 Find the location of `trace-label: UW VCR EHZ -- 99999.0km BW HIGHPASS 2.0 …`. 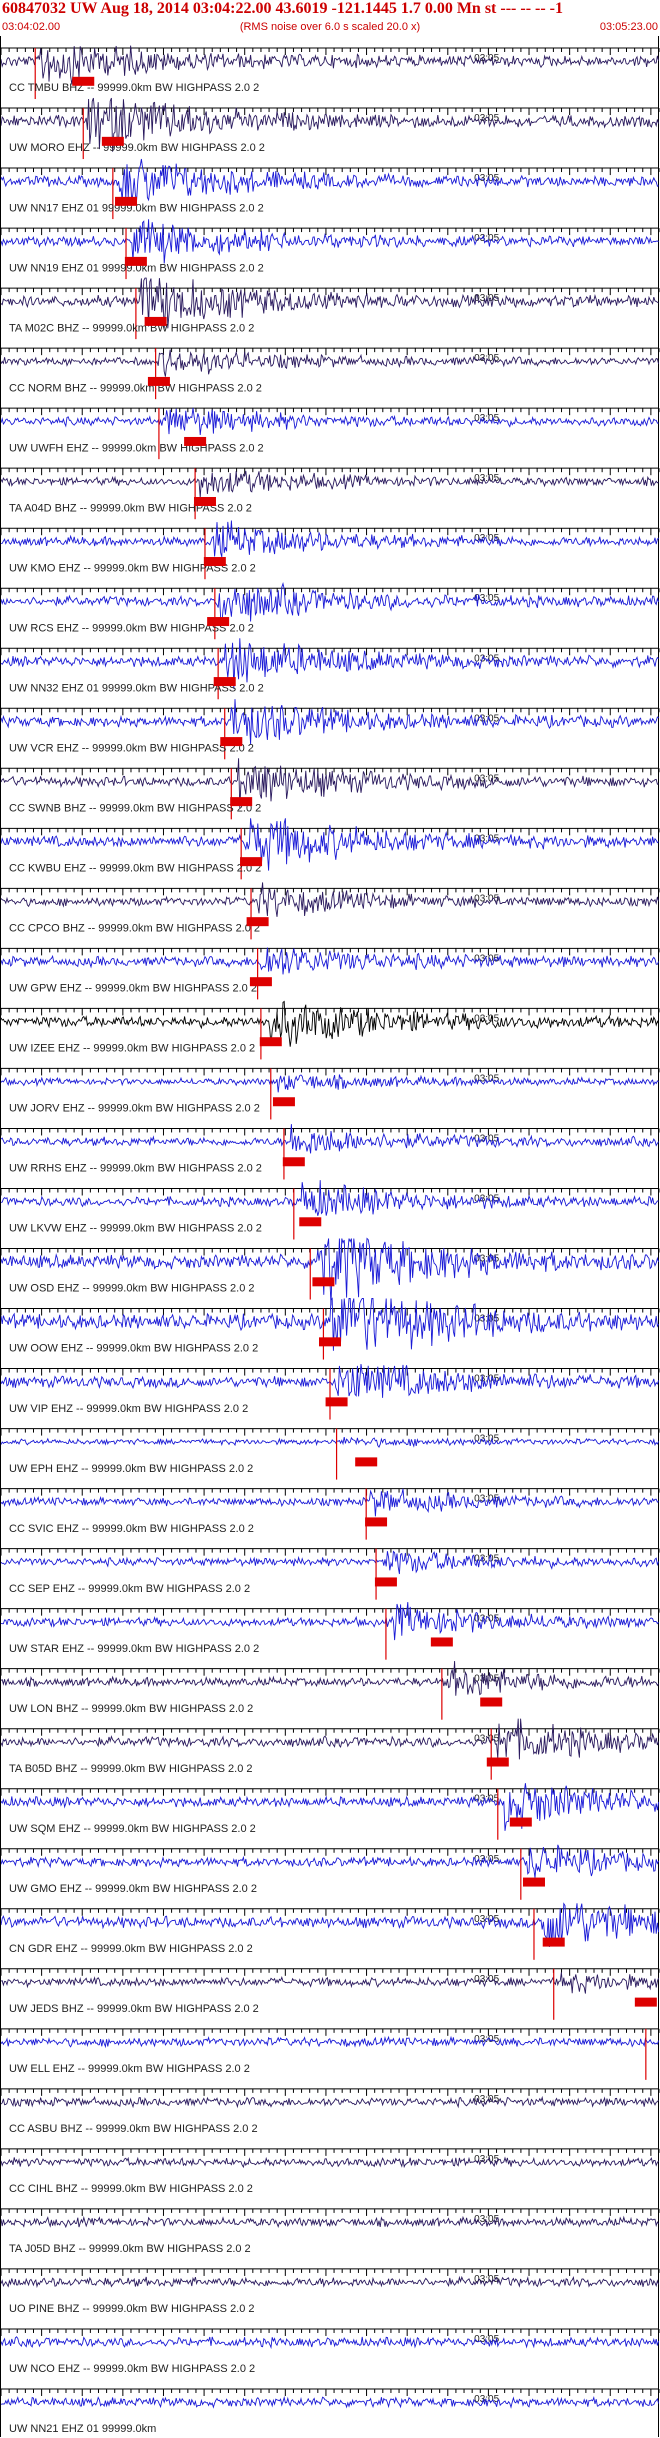

trace-label: UW VCR EHZ -- 99999.0km BW HIGHPASS 2.0 … is located at coordinates (131, 748).